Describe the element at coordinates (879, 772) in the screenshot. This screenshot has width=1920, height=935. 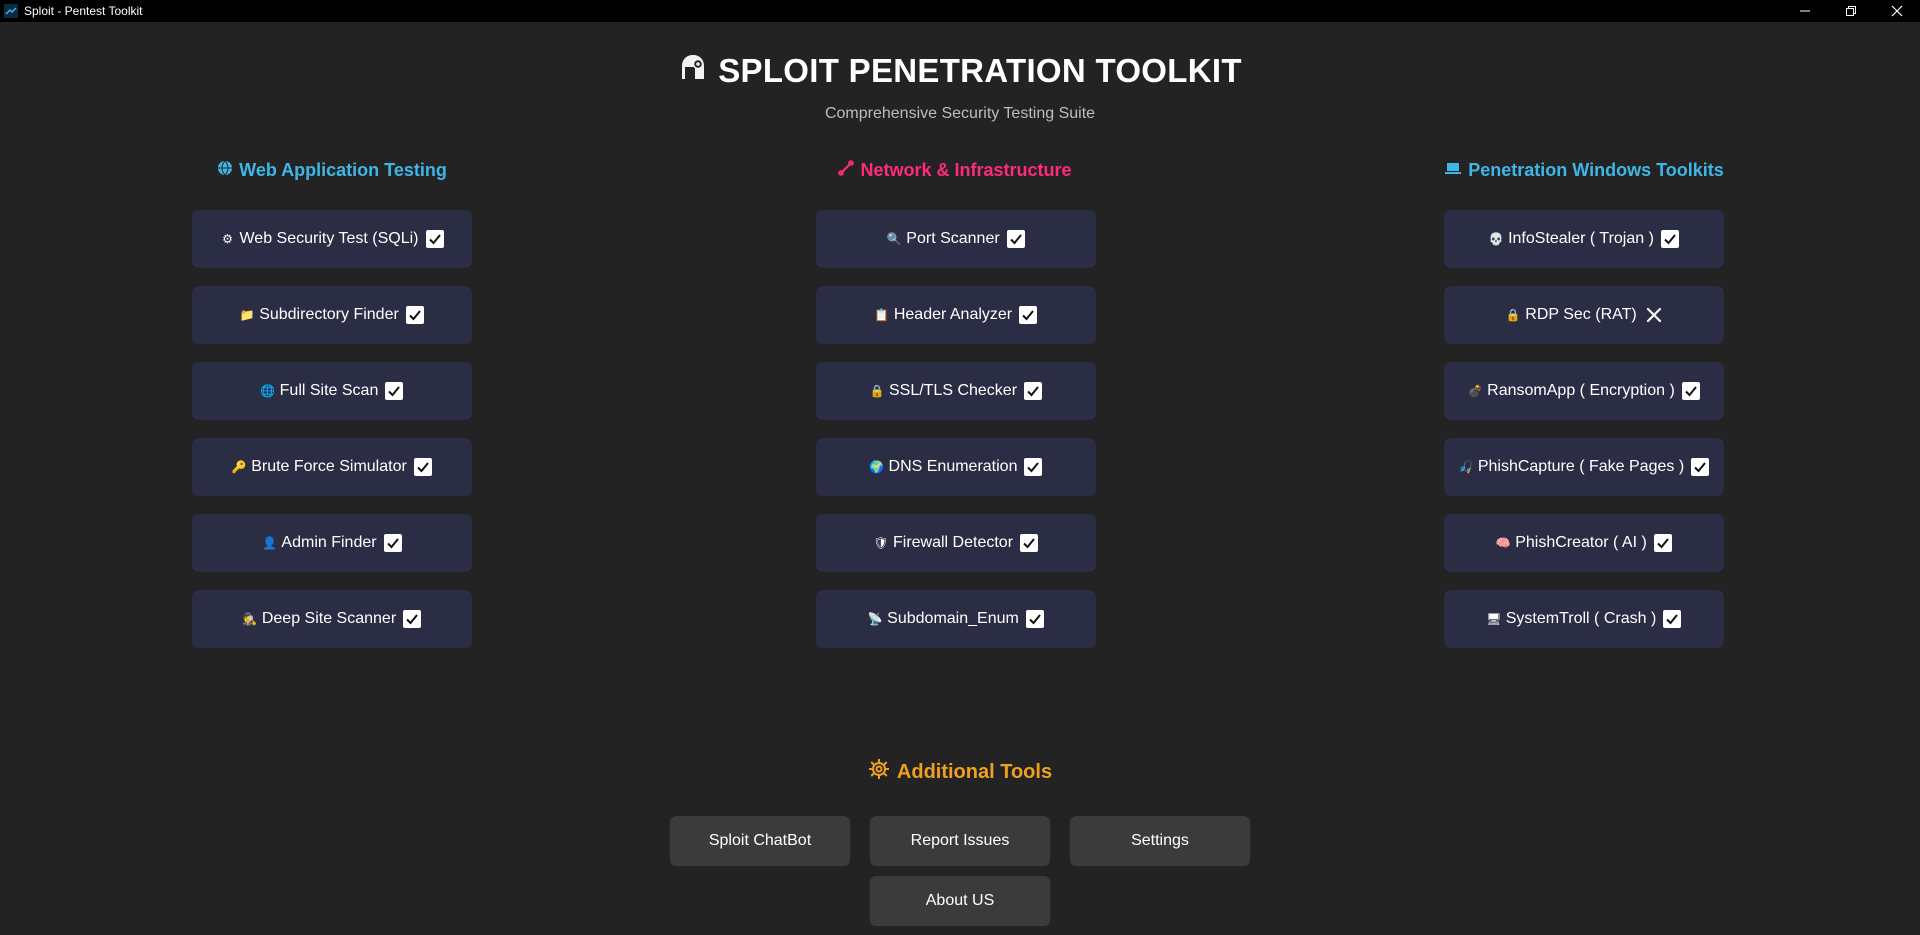
I see `settings-gear-icon` at that location.